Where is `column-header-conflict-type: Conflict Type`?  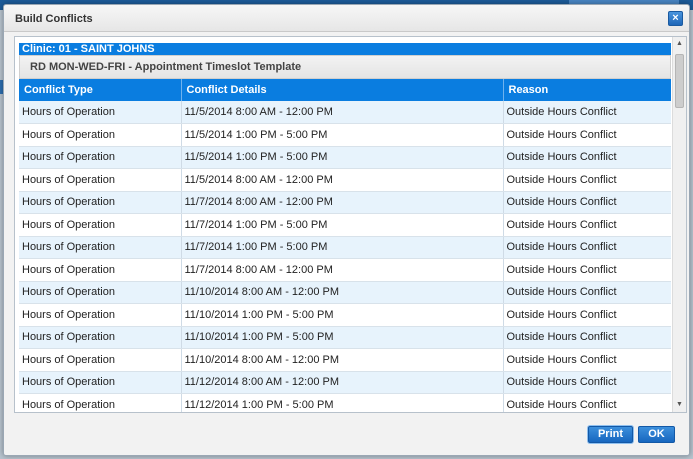
column-header-conflict-type: Conflict Type is located at coordinates (100, 90).